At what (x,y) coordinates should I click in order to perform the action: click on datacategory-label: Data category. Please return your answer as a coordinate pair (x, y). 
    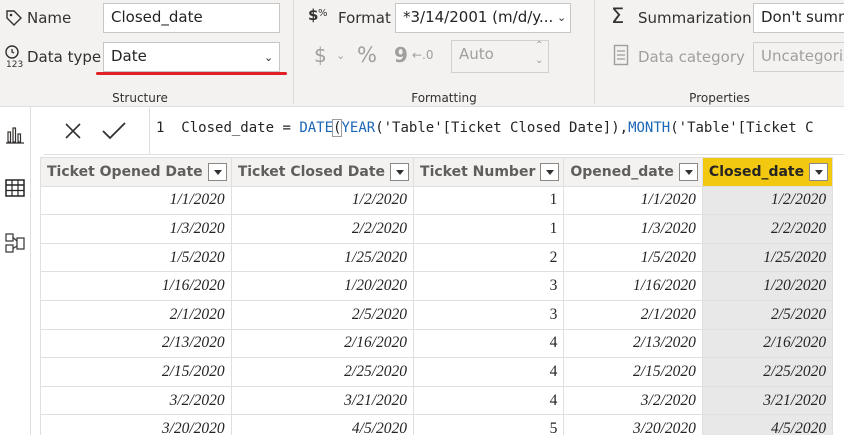
    Looking at the image, I should click on (691, 57).